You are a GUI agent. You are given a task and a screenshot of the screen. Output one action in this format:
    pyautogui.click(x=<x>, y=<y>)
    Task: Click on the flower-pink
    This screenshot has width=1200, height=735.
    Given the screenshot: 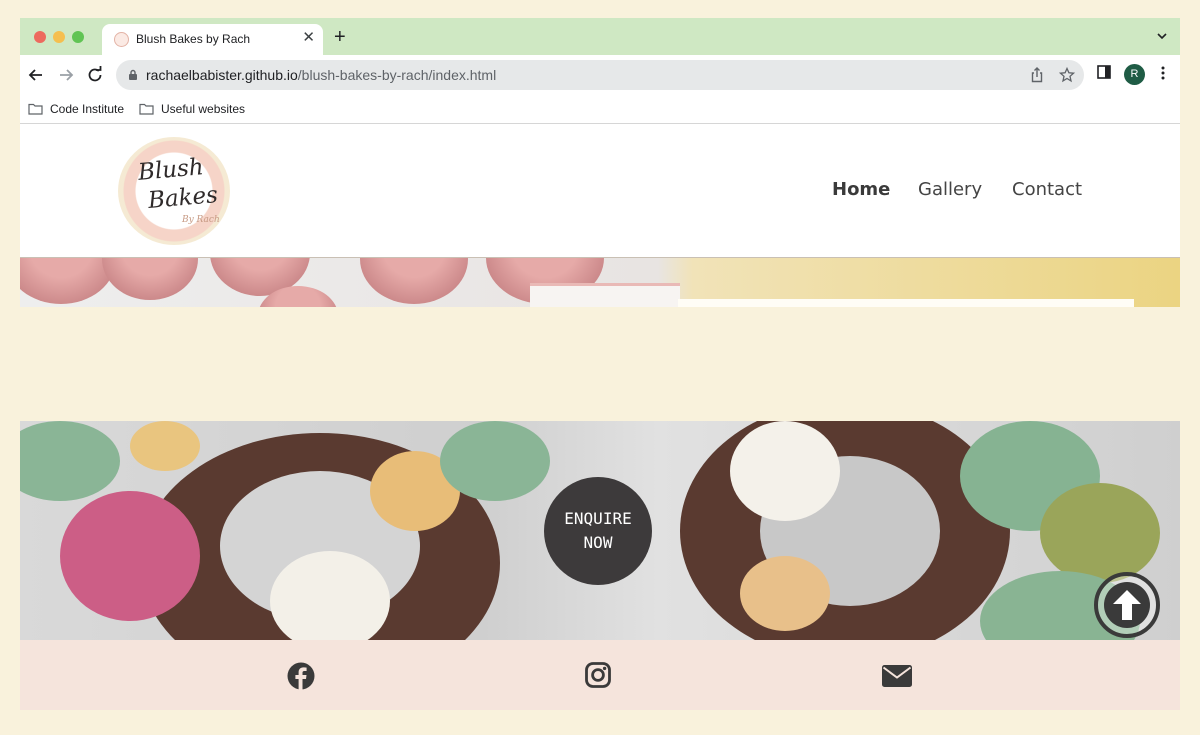 What is the action you would take?
    pyautogui.click(x=130, y=556)
    